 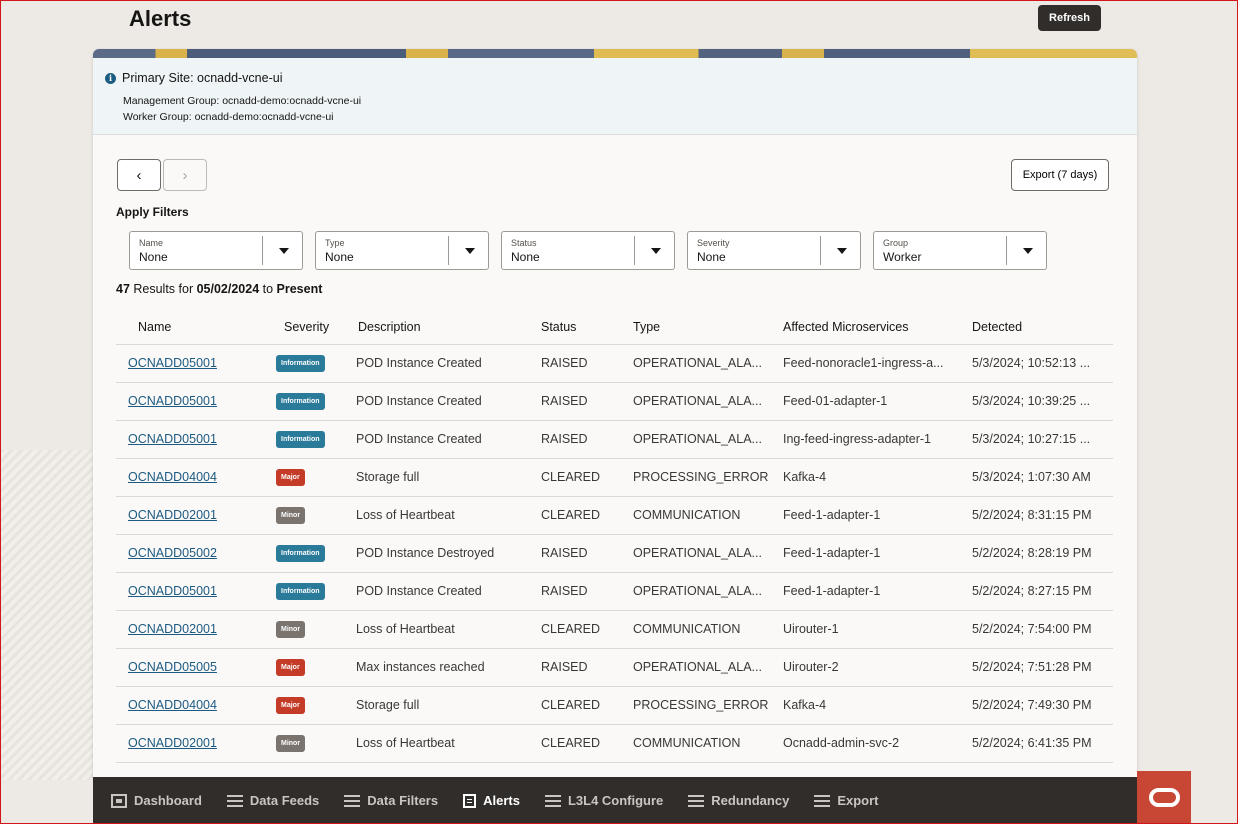 What do you see at coordinates (1036, 591) in the screenshot?
I see `detected-cell: 5/2/2024; 8:27:15 PM` at bounding box center [1036, 591].